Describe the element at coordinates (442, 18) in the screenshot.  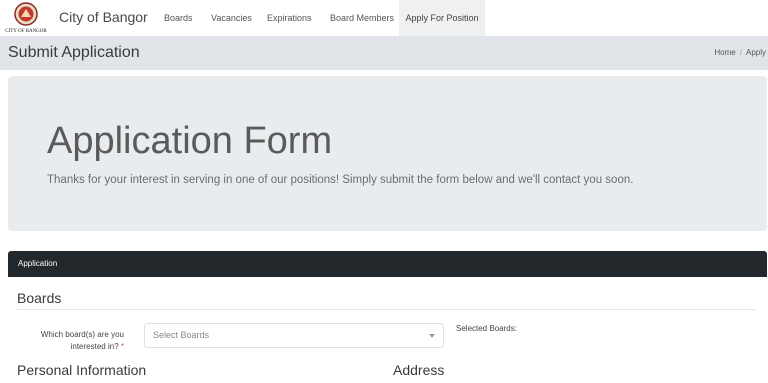
I see `nav-apply-for-position: Apply For Position` at that location.